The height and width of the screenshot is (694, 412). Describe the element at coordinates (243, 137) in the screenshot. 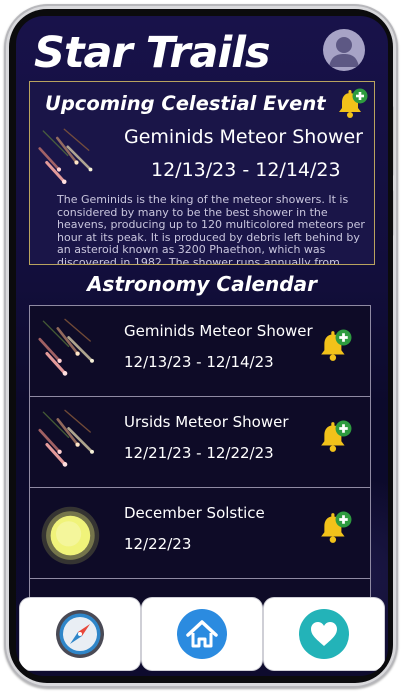

I see `featured-event-name: Geminids Meteor Shower` at that location.